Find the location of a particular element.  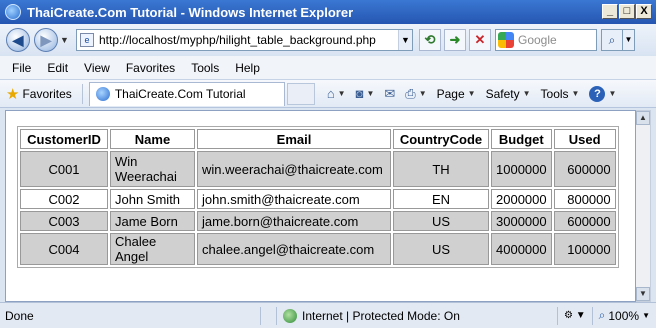

search-input: Google is located at coordinates (546, 40).